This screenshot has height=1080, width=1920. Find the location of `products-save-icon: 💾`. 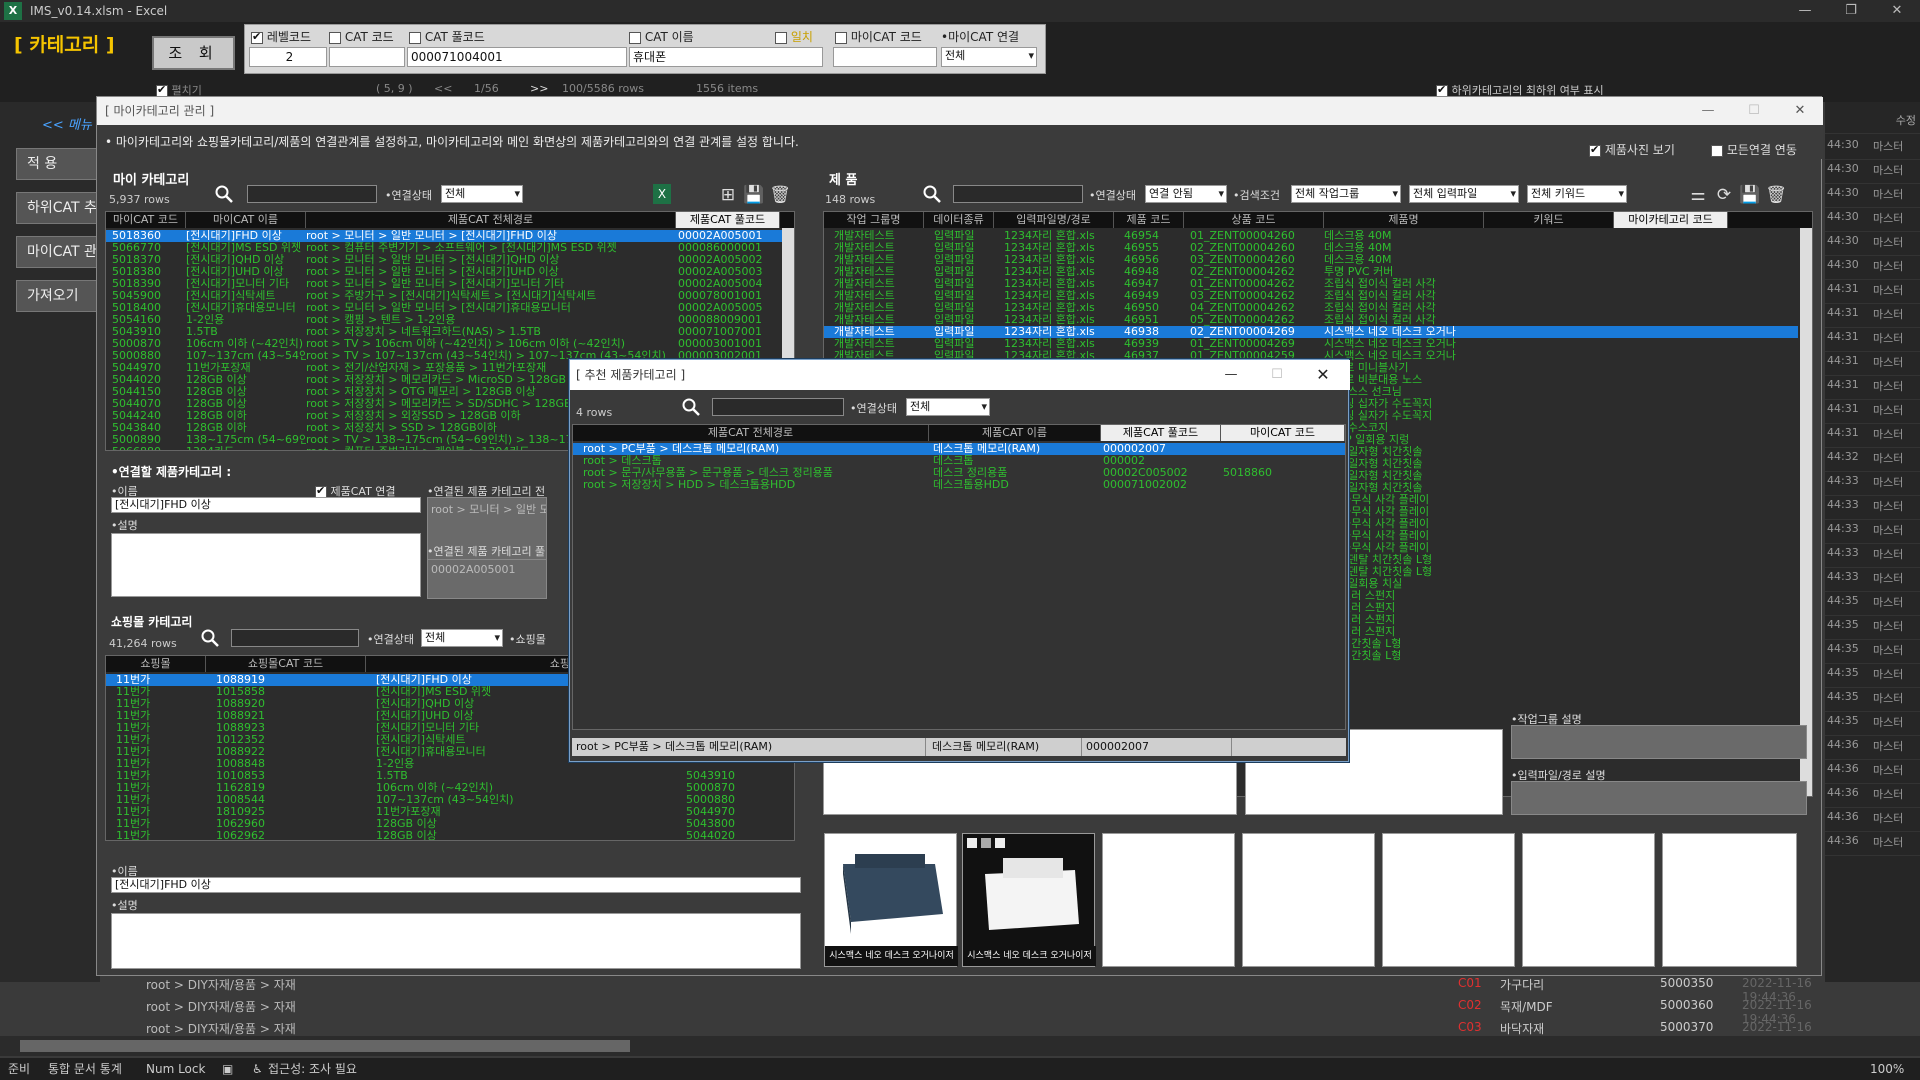

products-save-icon: 💾 is located at coordinates (1750, 195).